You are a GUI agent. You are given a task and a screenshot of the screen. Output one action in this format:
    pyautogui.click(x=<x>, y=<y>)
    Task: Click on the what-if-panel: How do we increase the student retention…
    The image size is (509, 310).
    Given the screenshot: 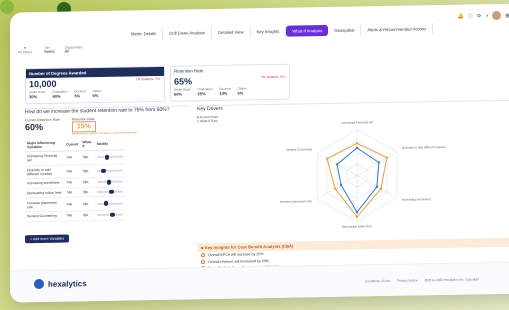 What is the action you would take?
    pyautogui.click(x=107, y=175)
    